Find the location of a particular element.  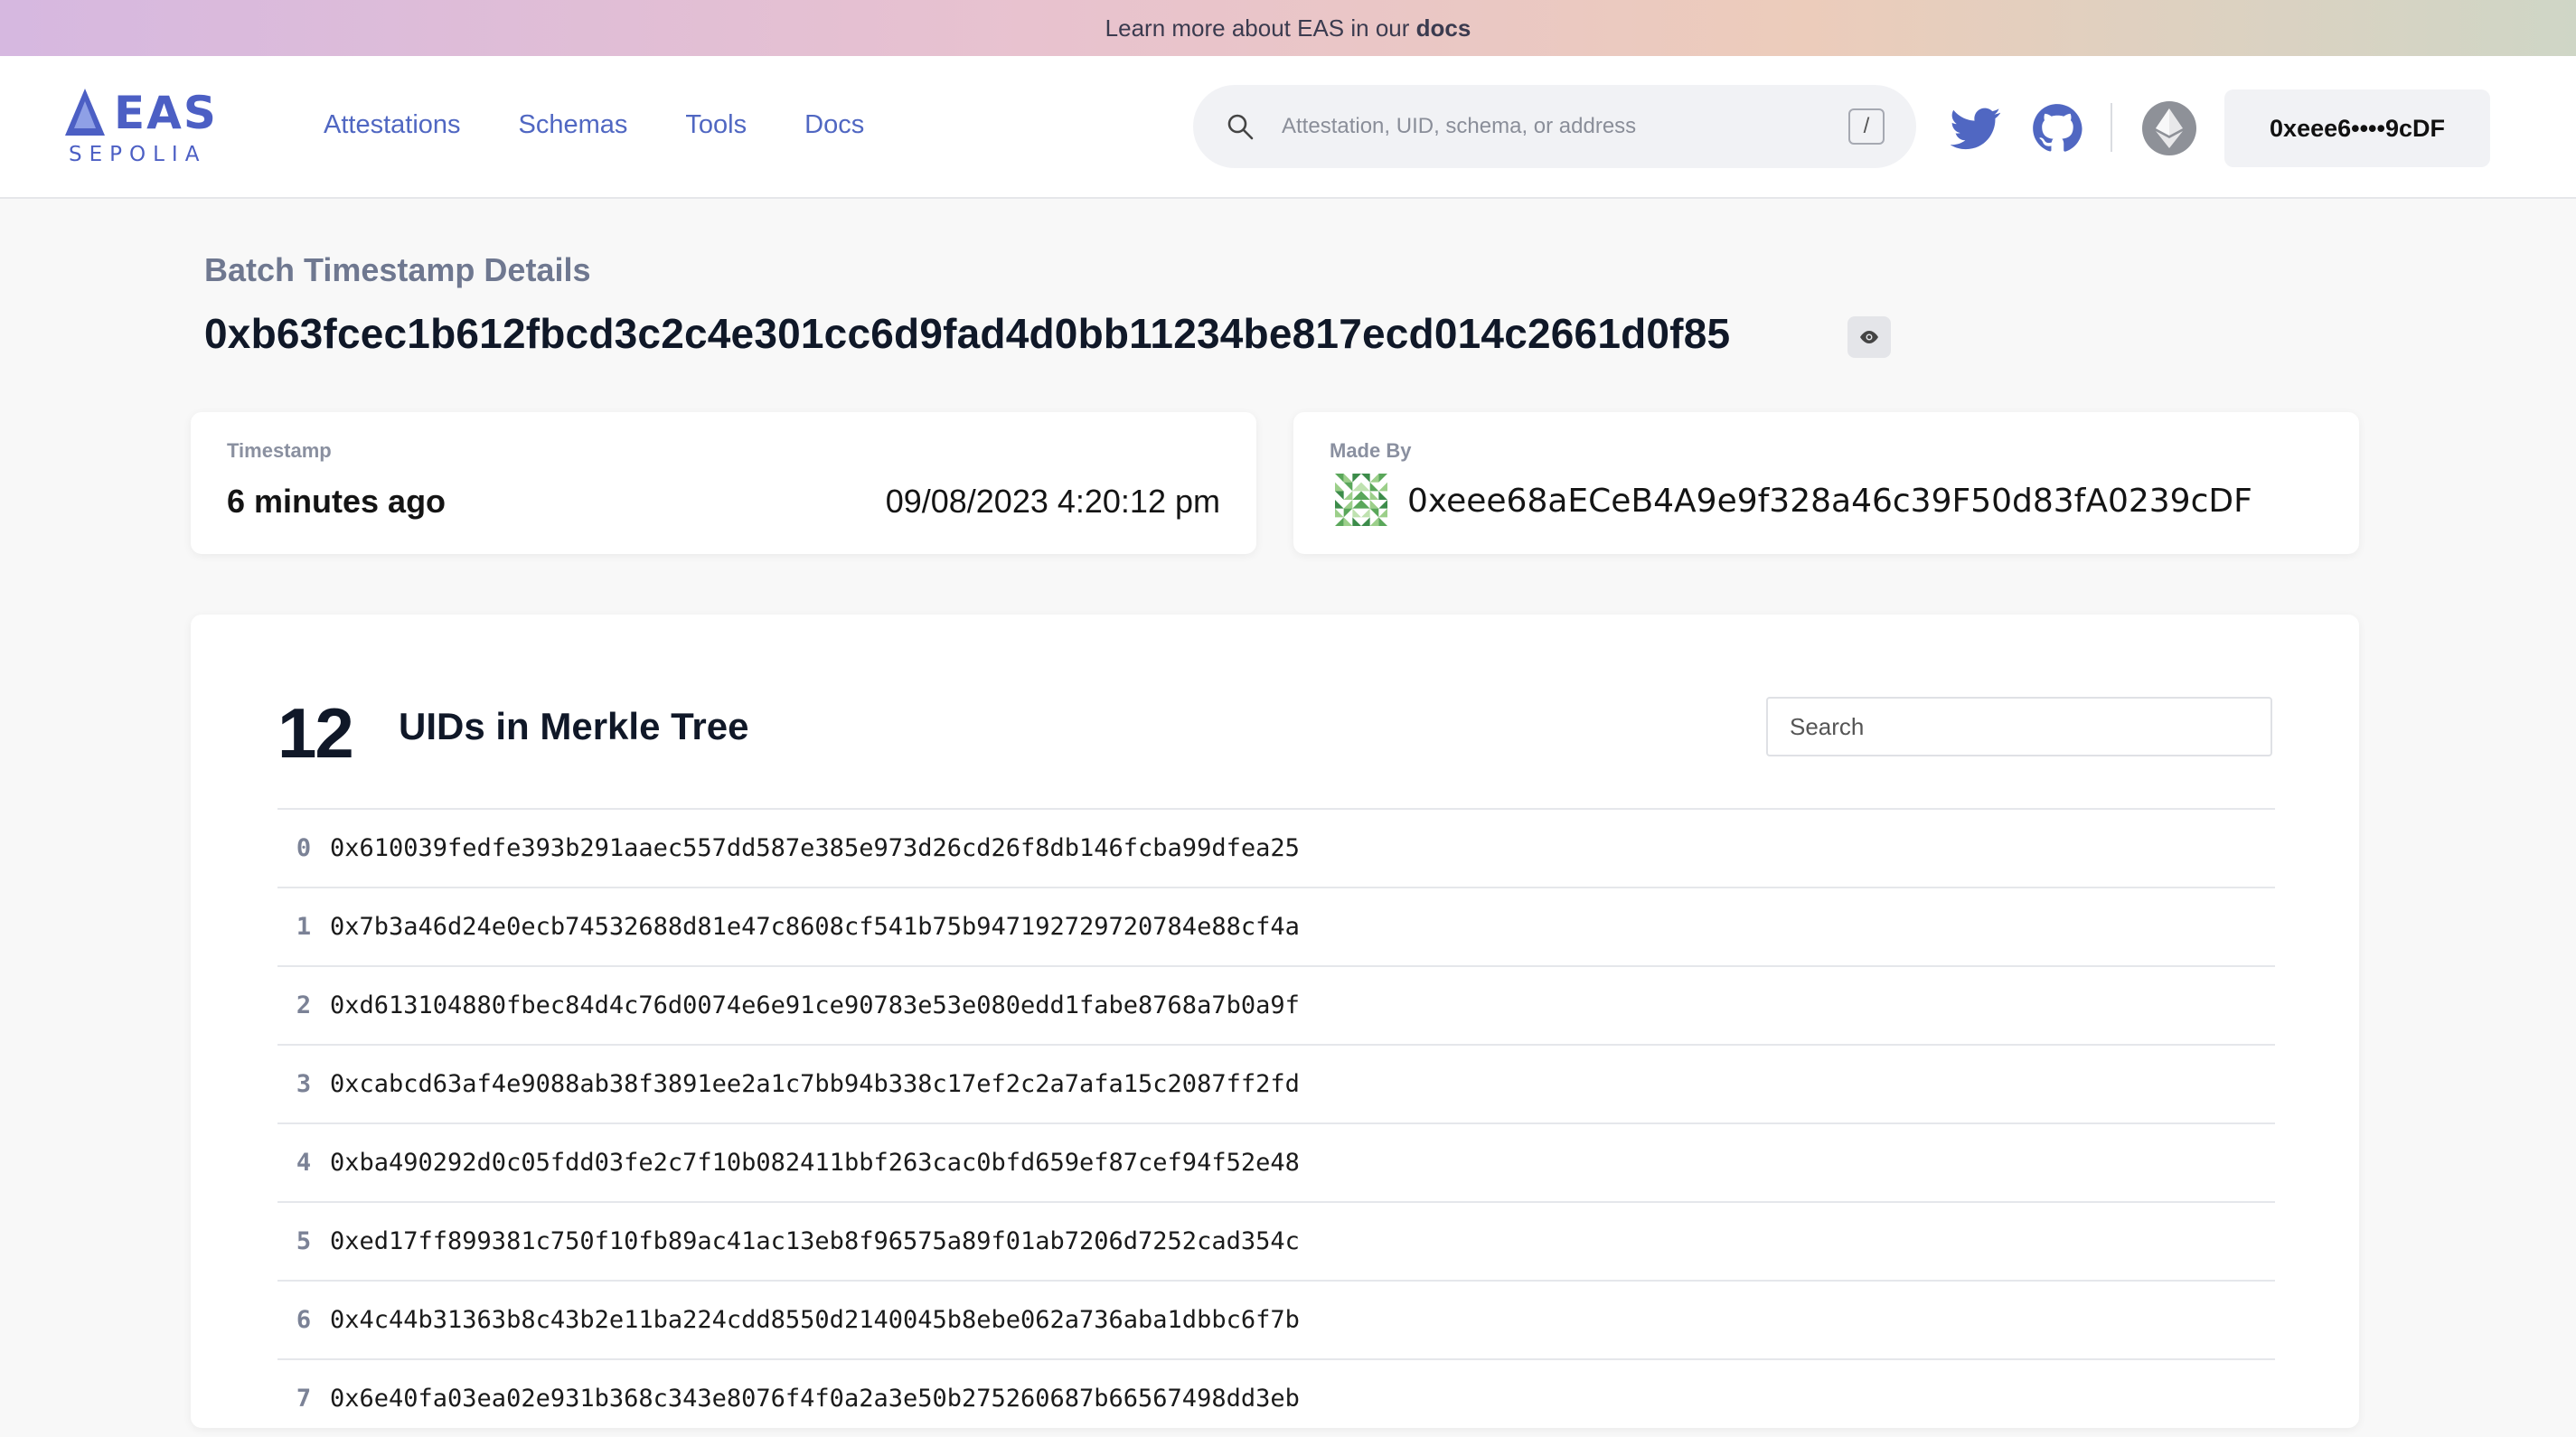

address-avatar is located at coordinates (1361, 500).